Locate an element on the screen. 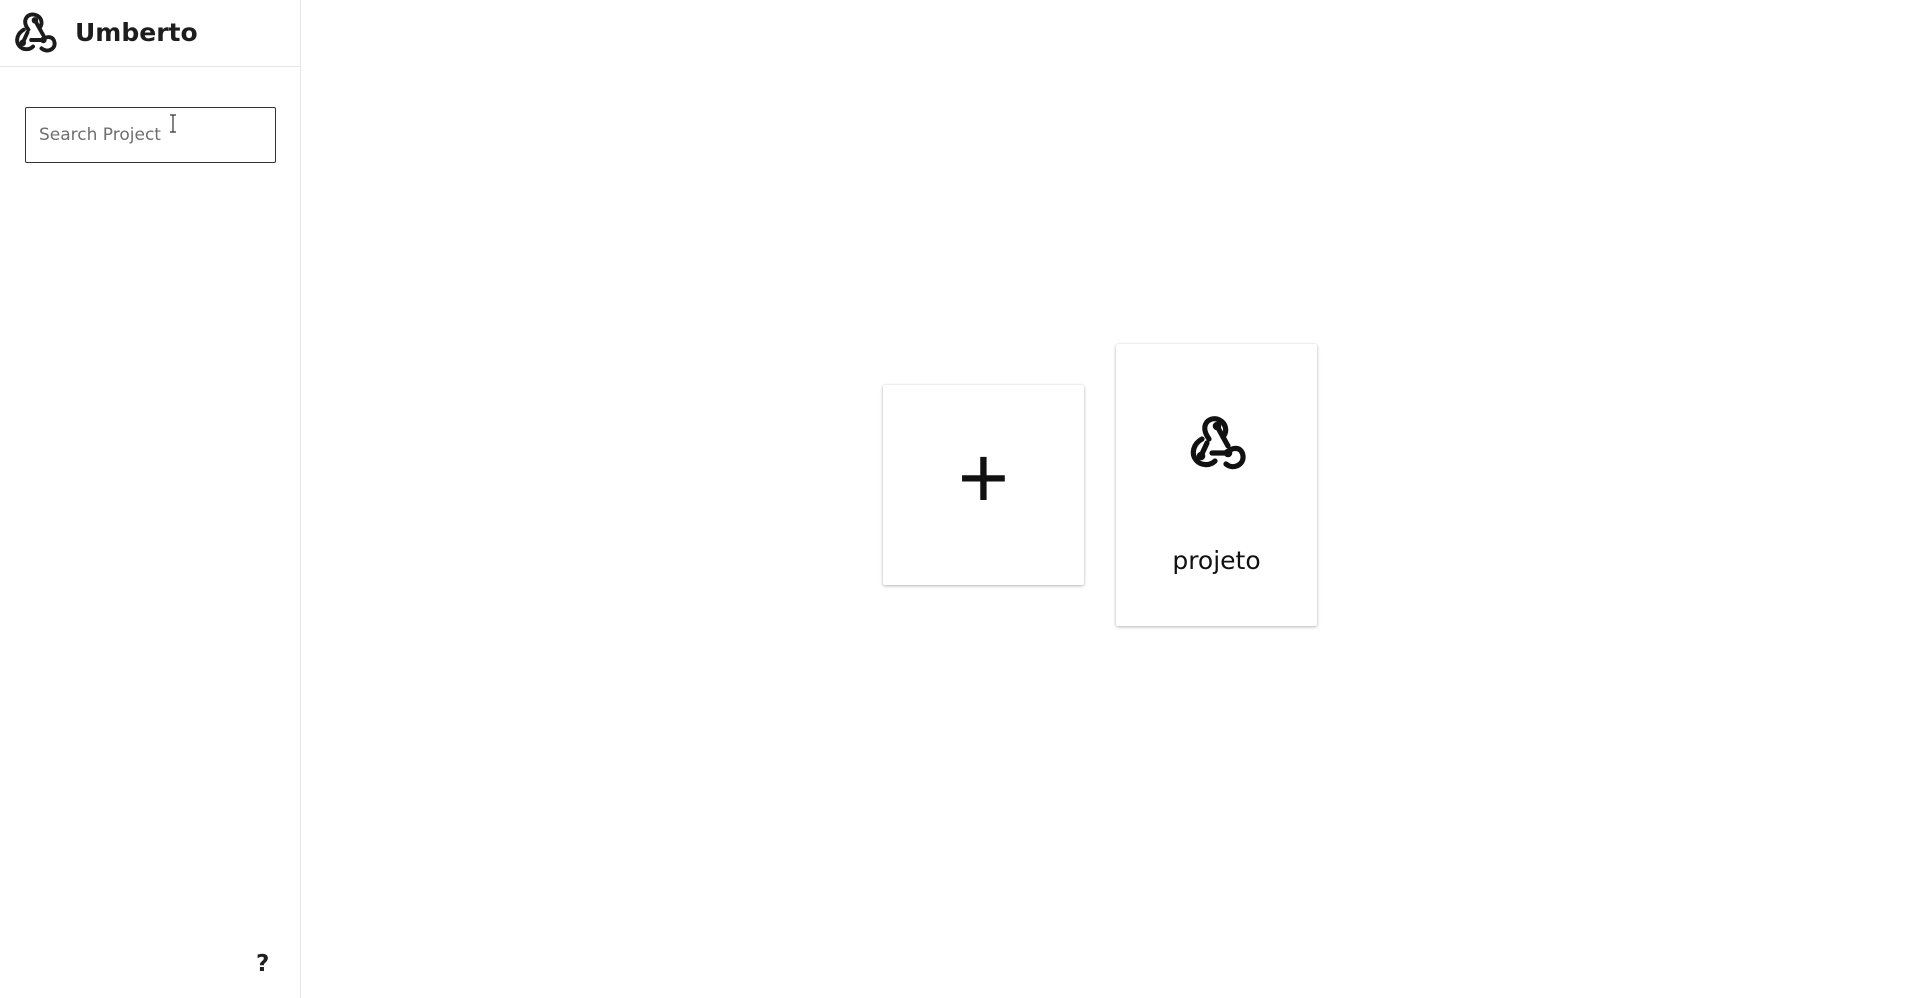 This screenshot has width=1922, height=998. app-header: Umberto is located at coordinates (150, 33).